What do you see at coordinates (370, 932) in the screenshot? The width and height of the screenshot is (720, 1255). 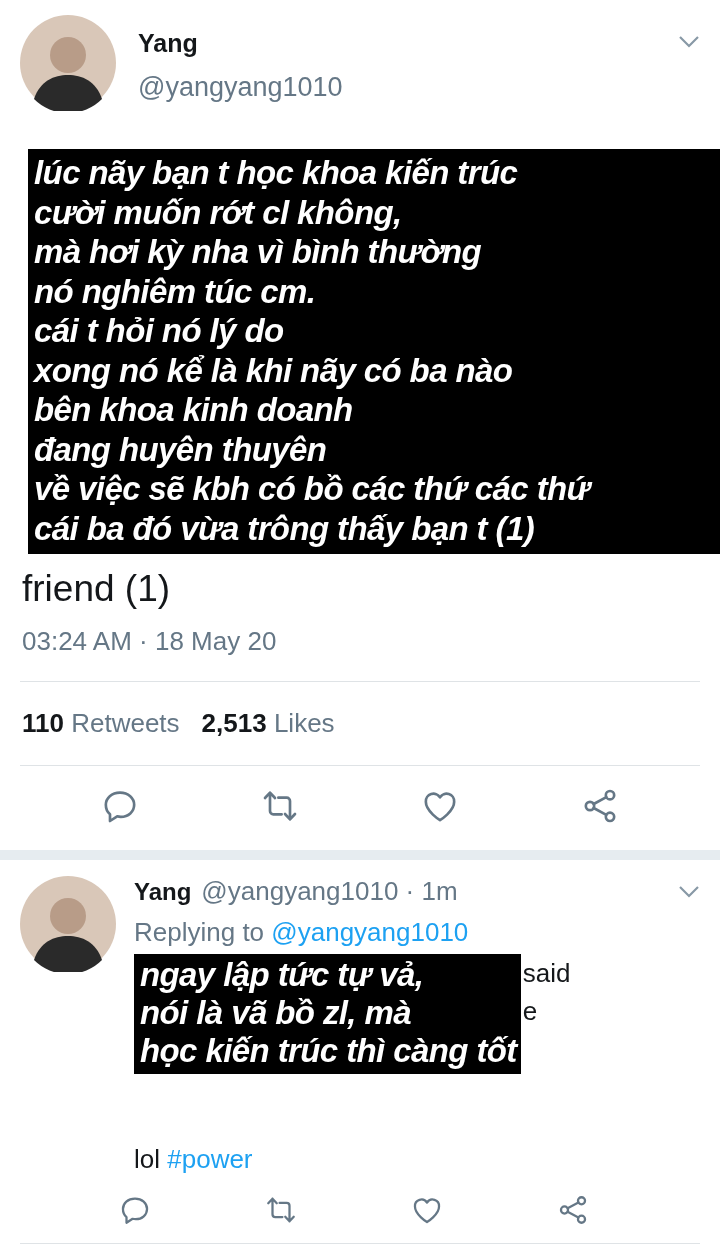 I see `mention-link: @yangyang1010` at bounding box center [370, 932].